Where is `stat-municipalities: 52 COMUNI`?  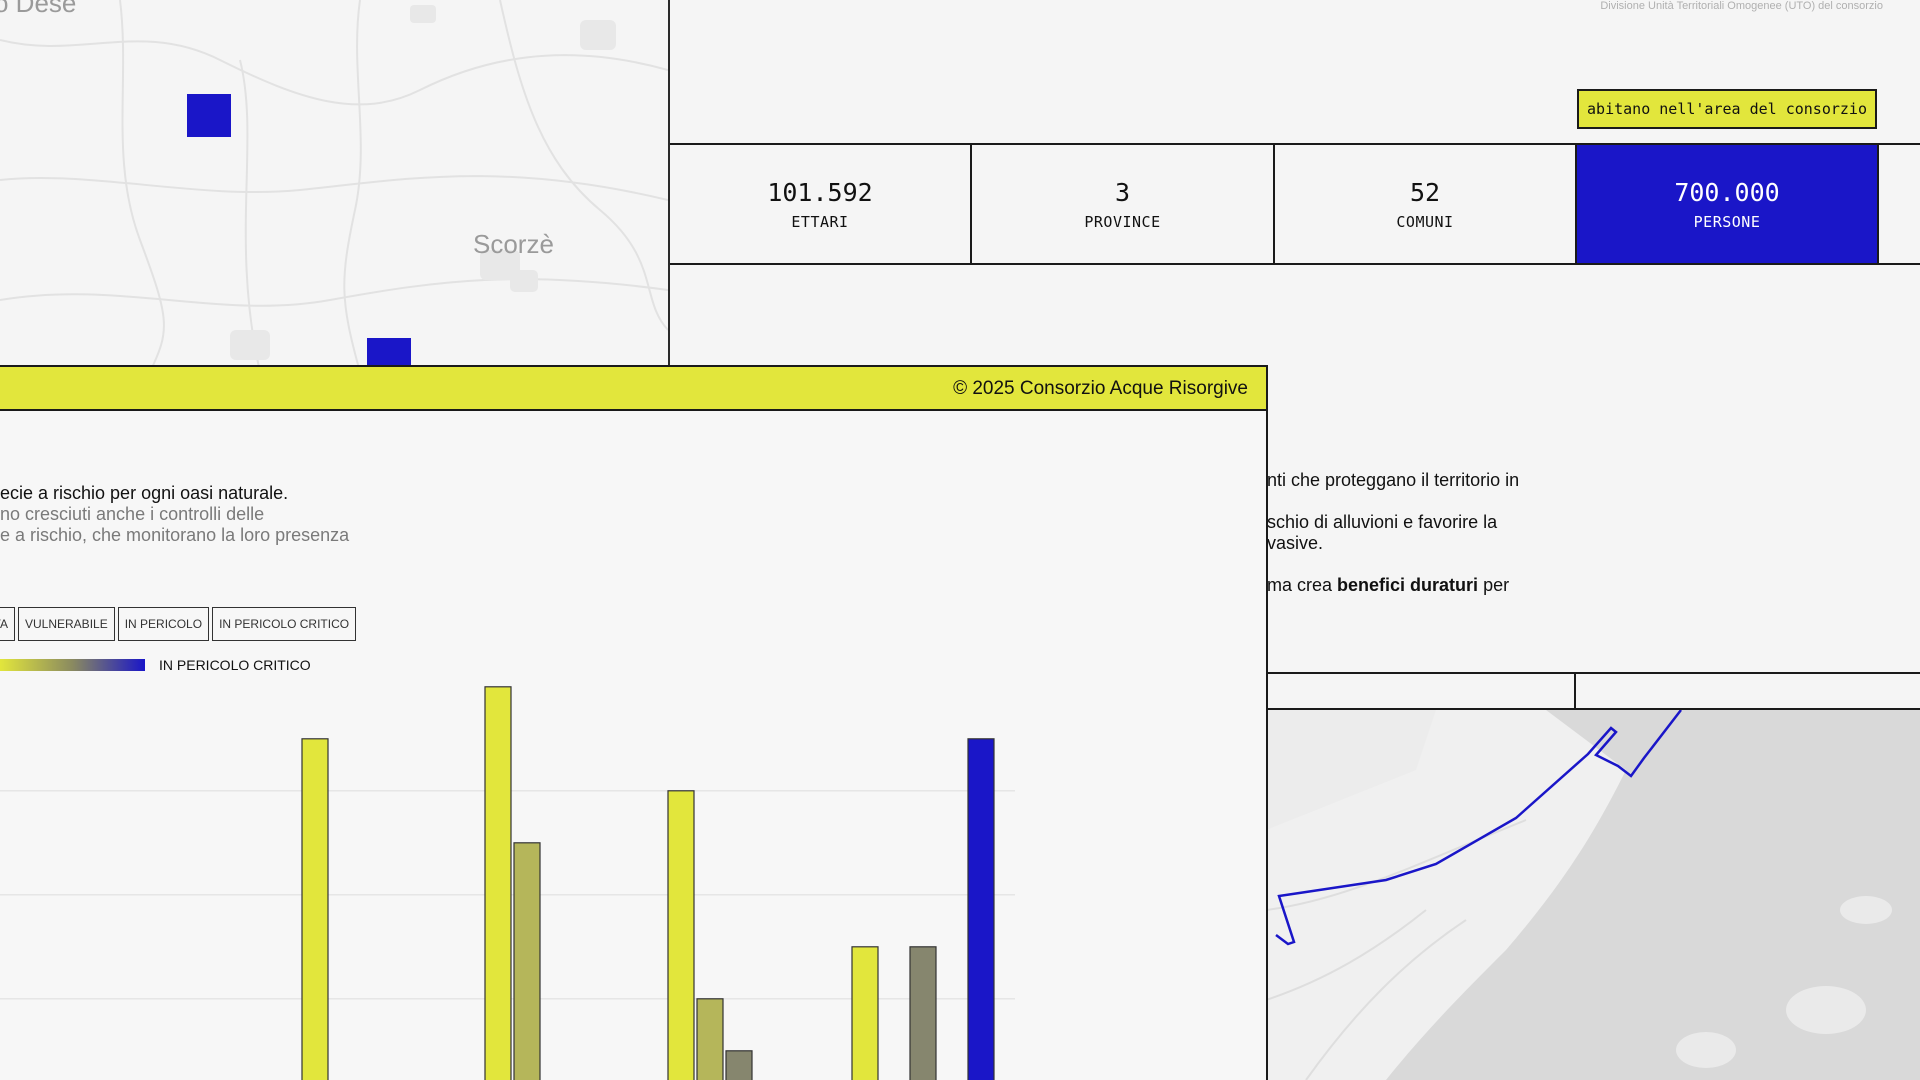
stat-municipalities: 52 COMUNI is located at coordinates (1426, 204).